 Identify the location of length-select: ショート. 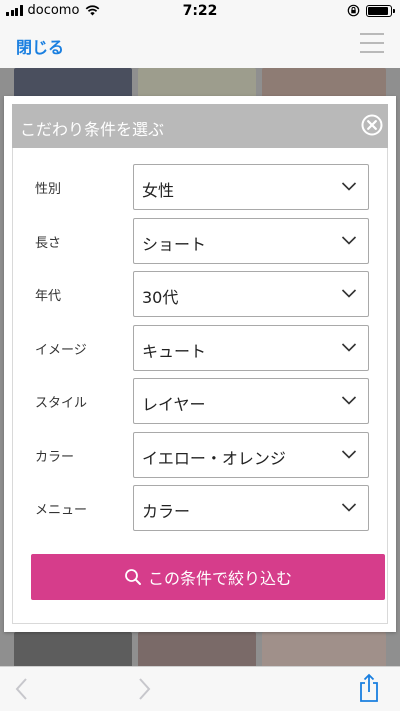
(251, 240).